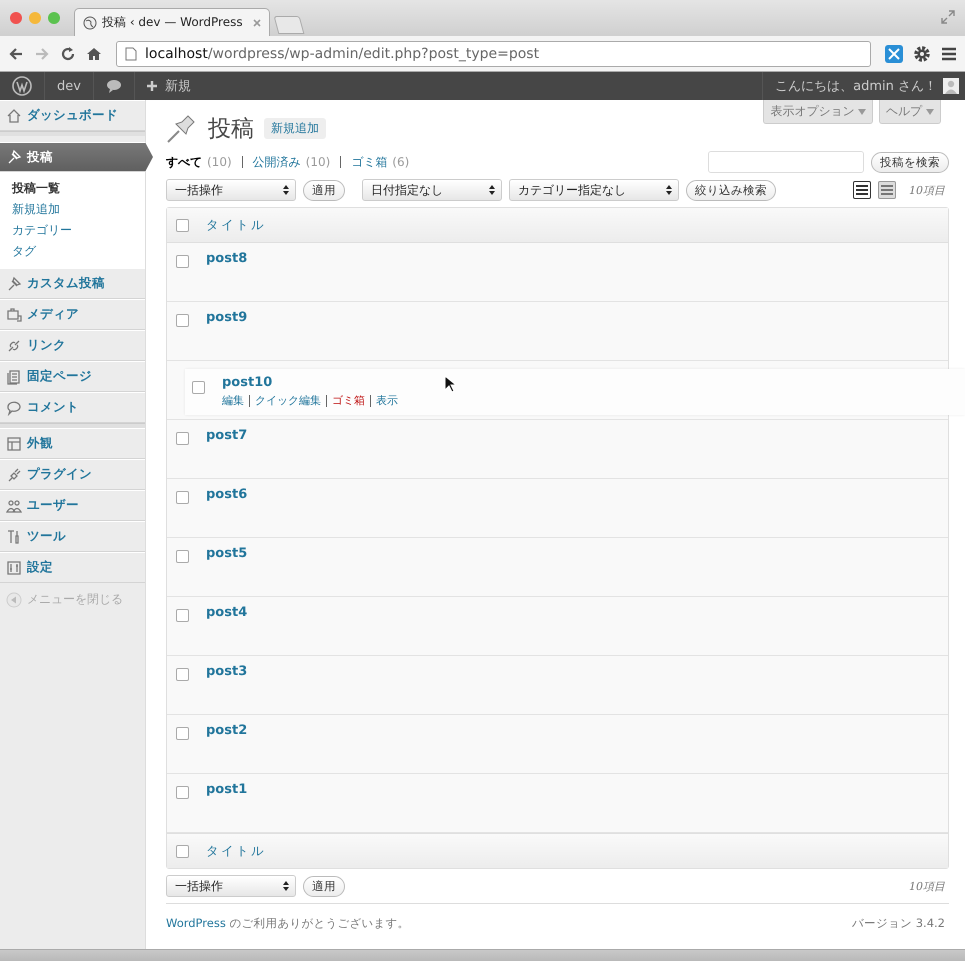 The height and width of the screenshot is (961, 965). I want to click on wordpress-logo-icon, so click(22, 86).